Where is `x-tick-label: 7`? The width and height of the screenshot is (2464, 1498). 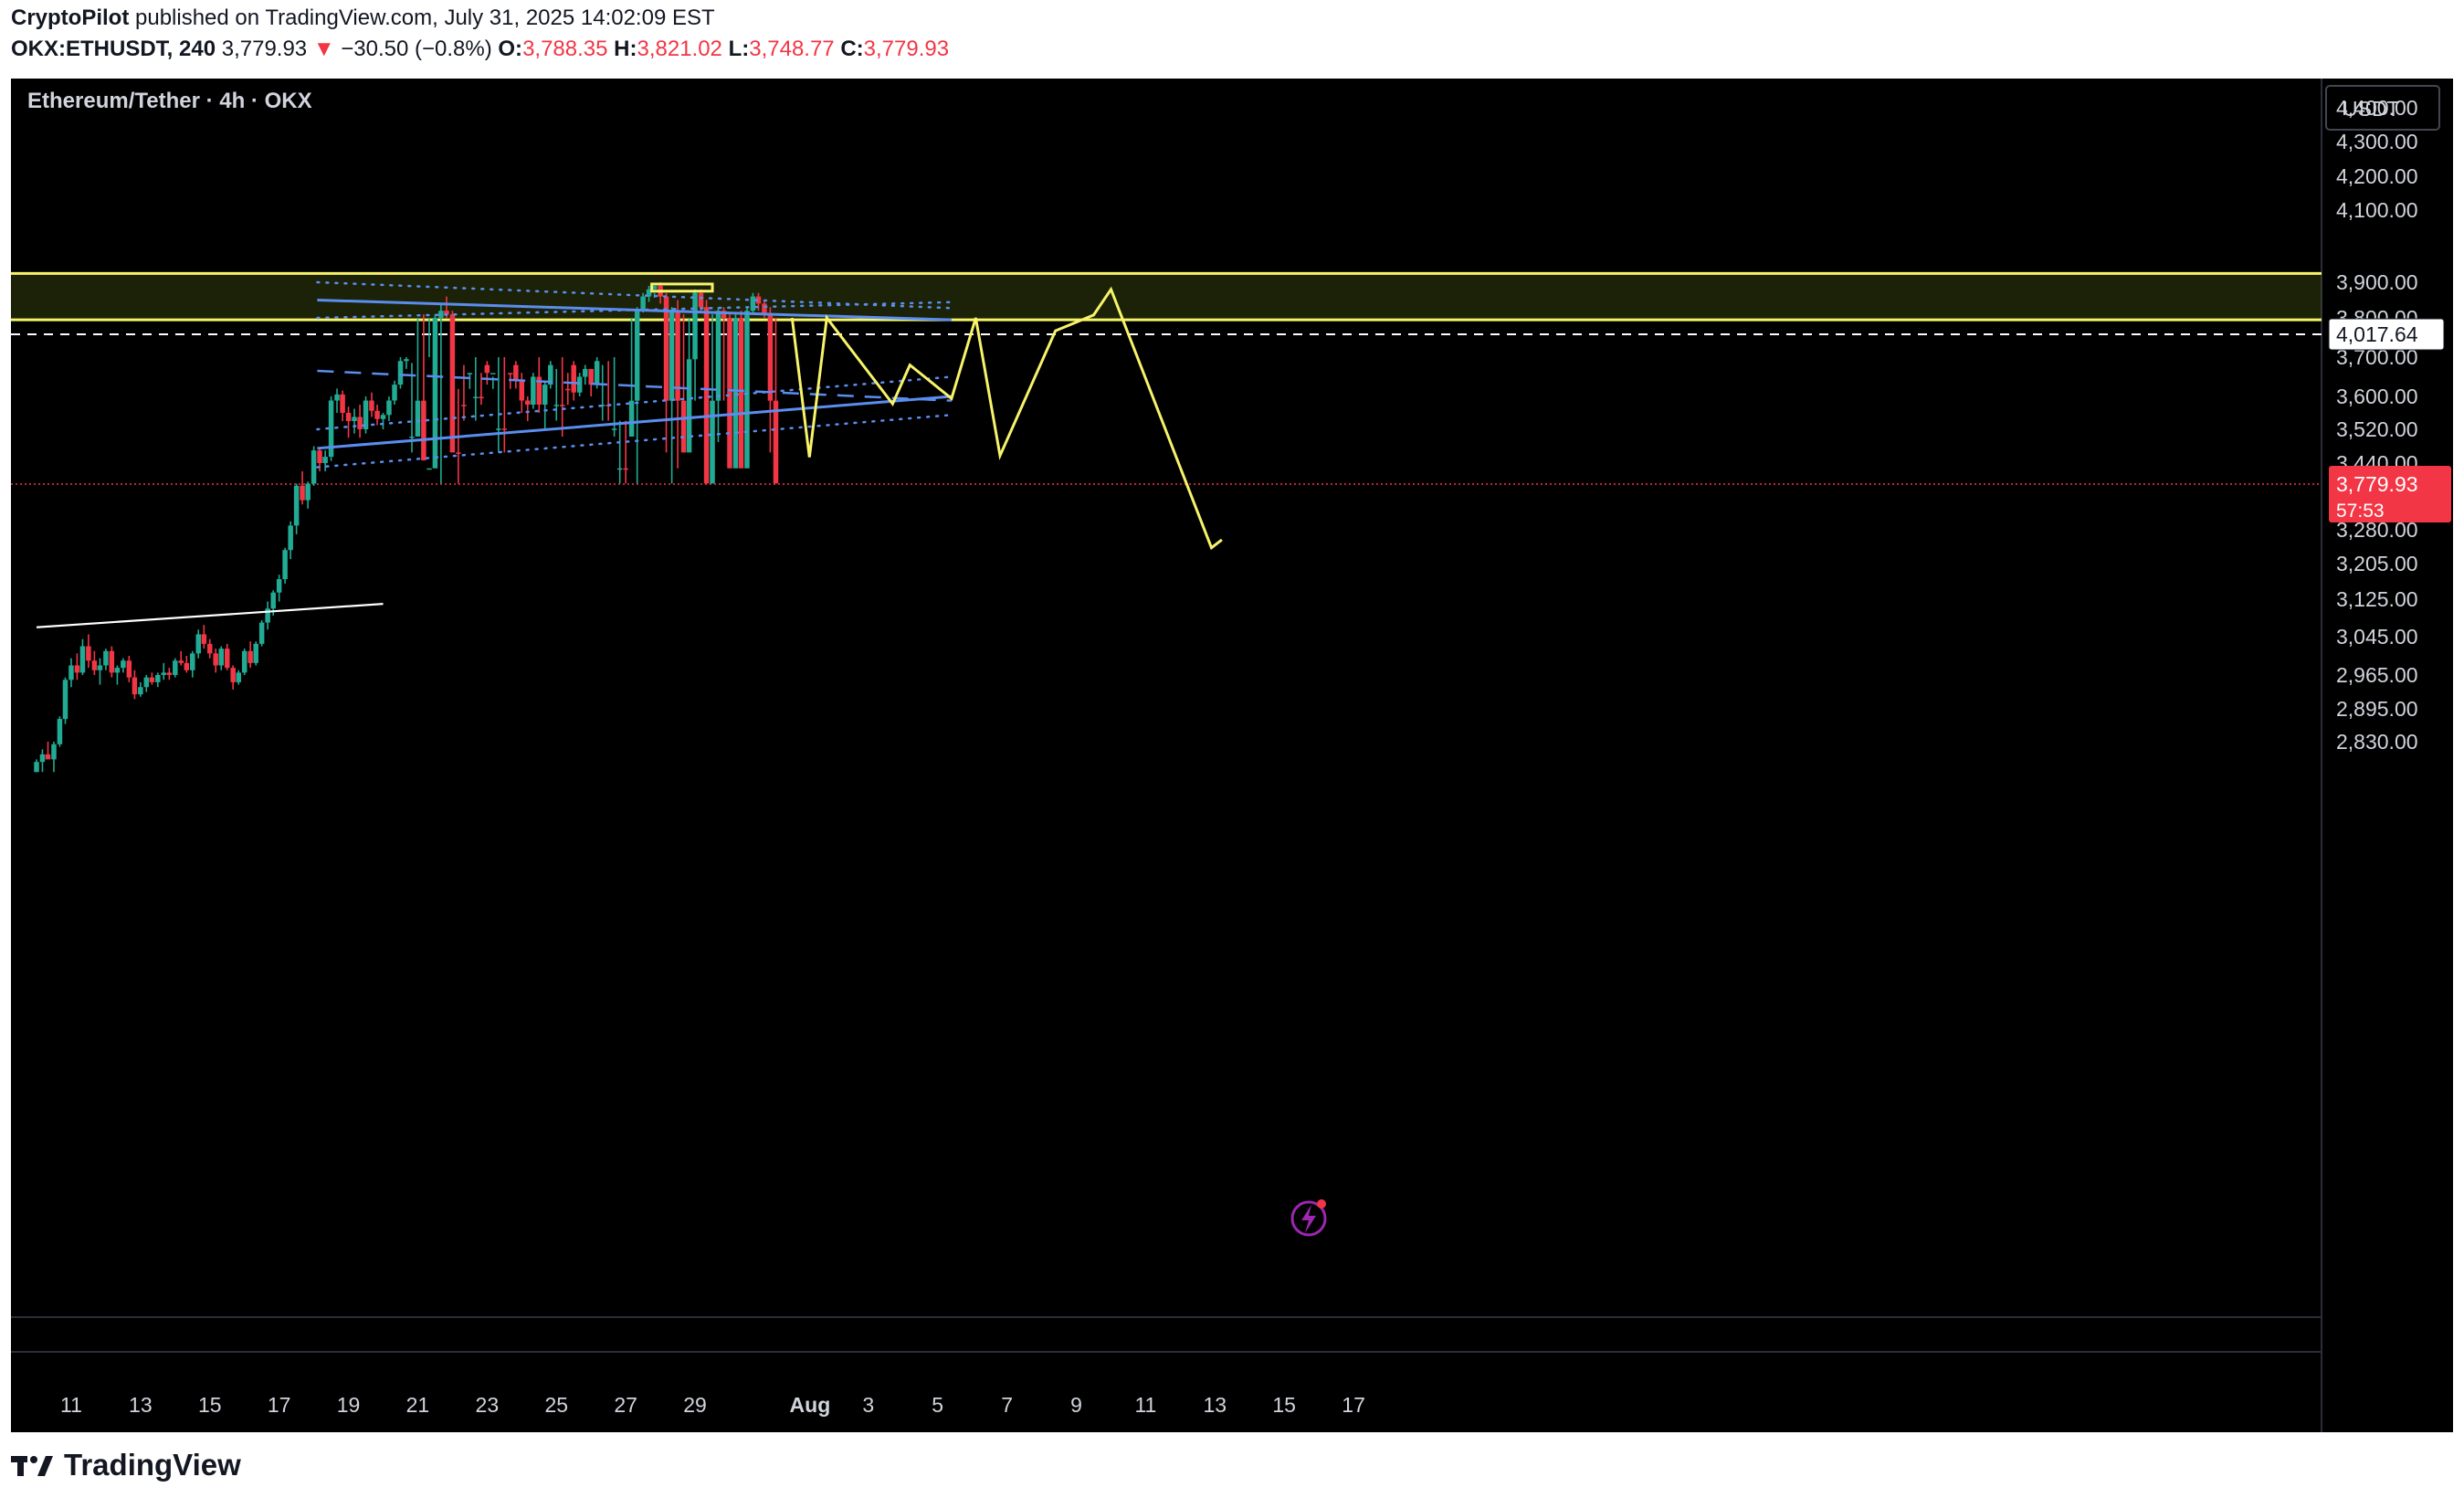 x-tick-label: 7 is located at coordinates (1007, 1405).